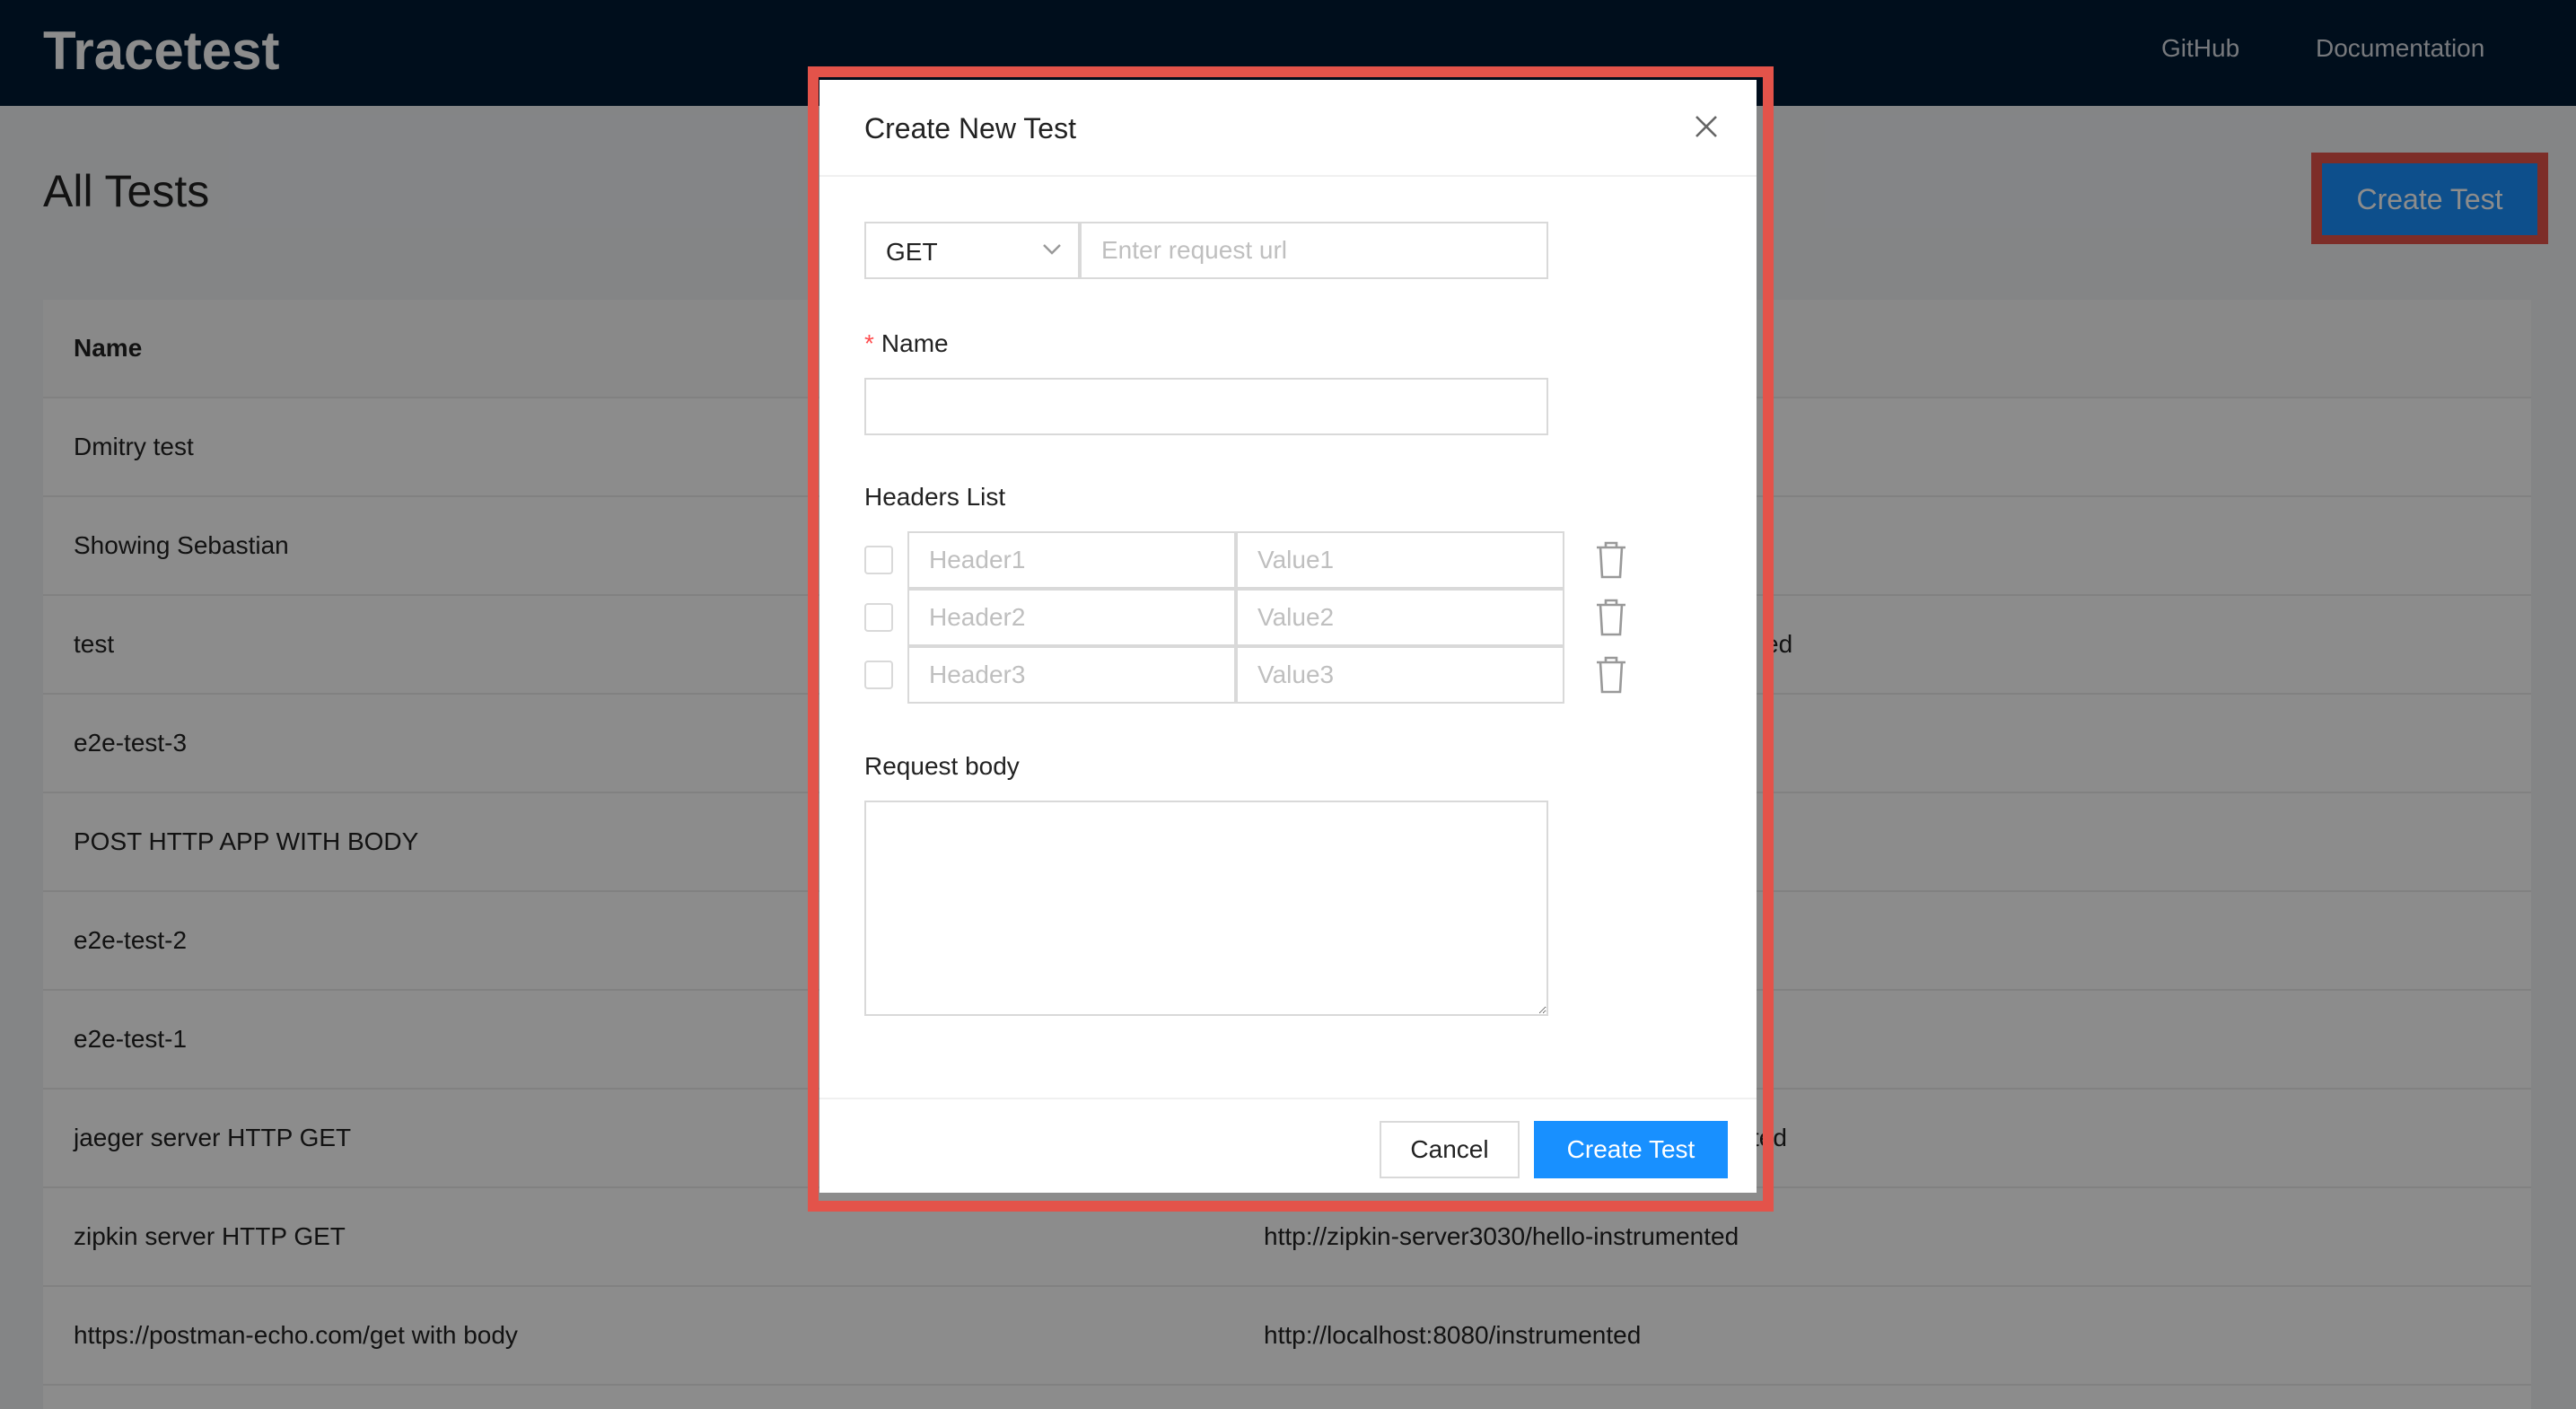  Describe the element at coordinates (869, 343) in the screenshot. I see `required-mark: *` at that location.